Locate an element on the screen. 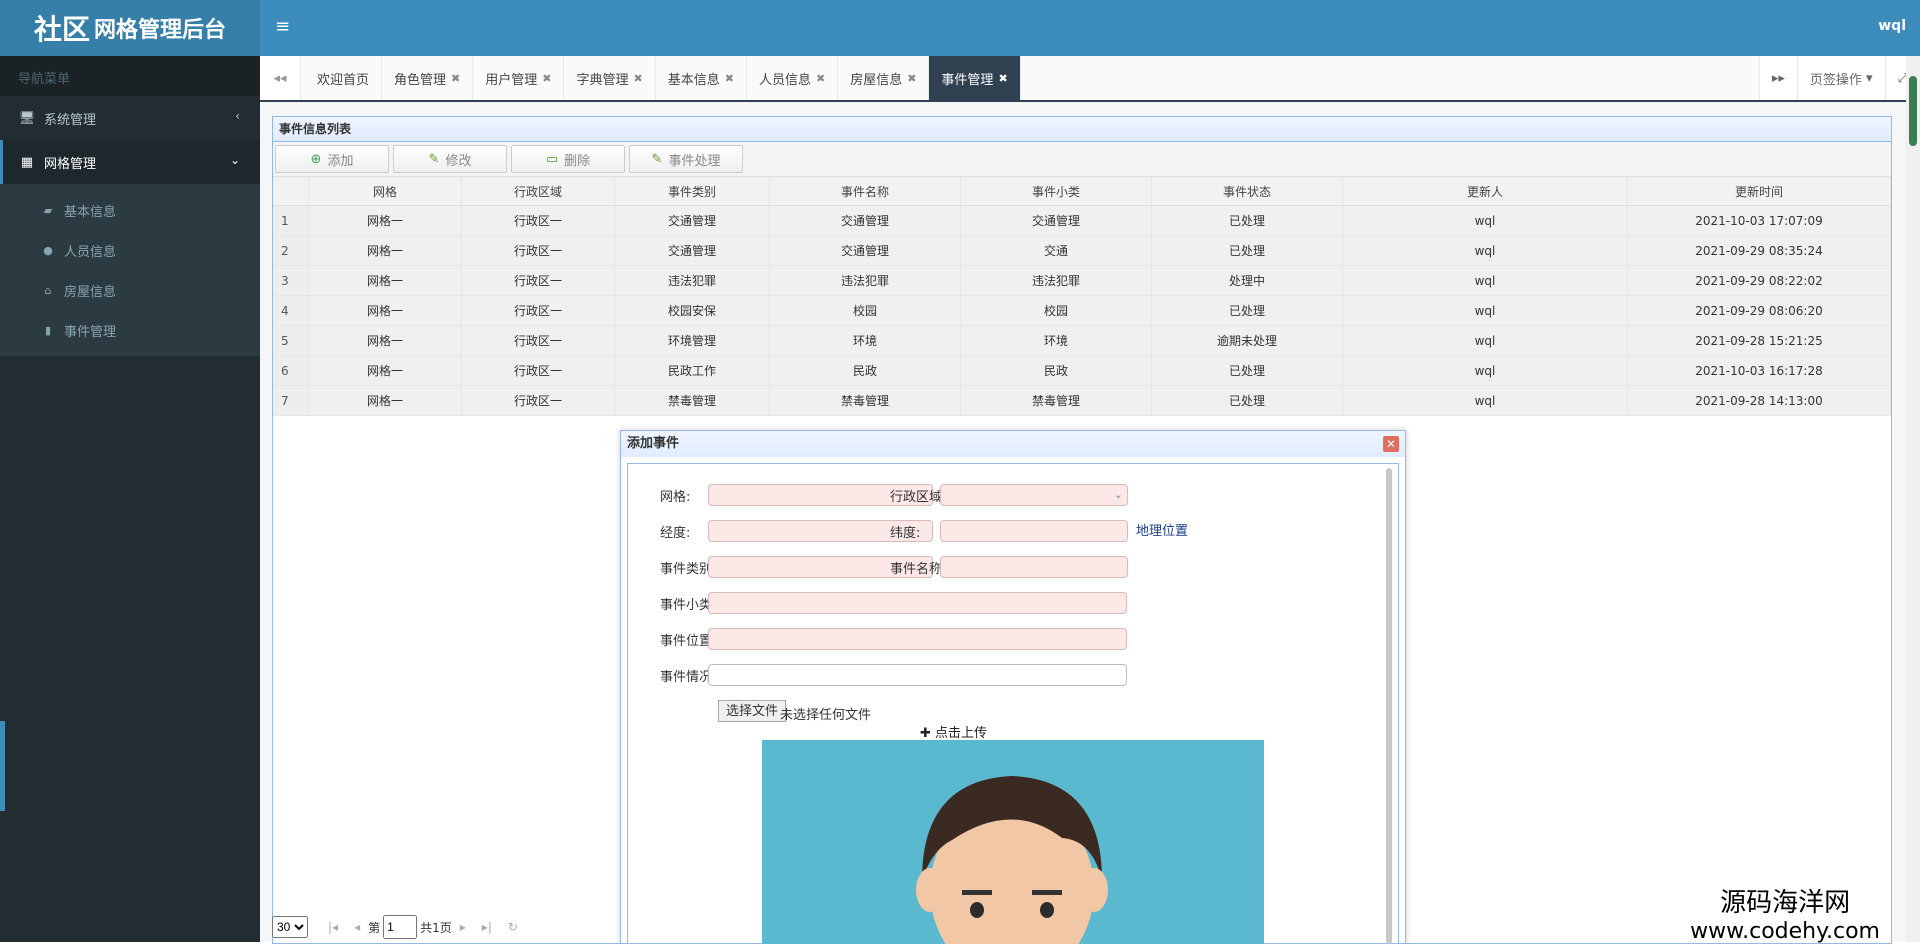  row-number: 6 is located at coordinates (291, 370).